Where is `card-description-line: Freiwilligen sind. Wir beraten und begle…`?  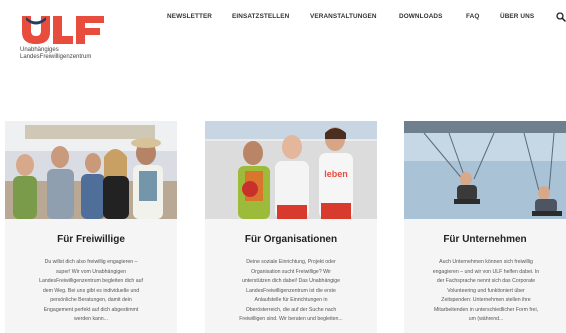 card-description-line: Freiwilligen sind. Wir beraten und begle… is located at coordinates (291, 319).